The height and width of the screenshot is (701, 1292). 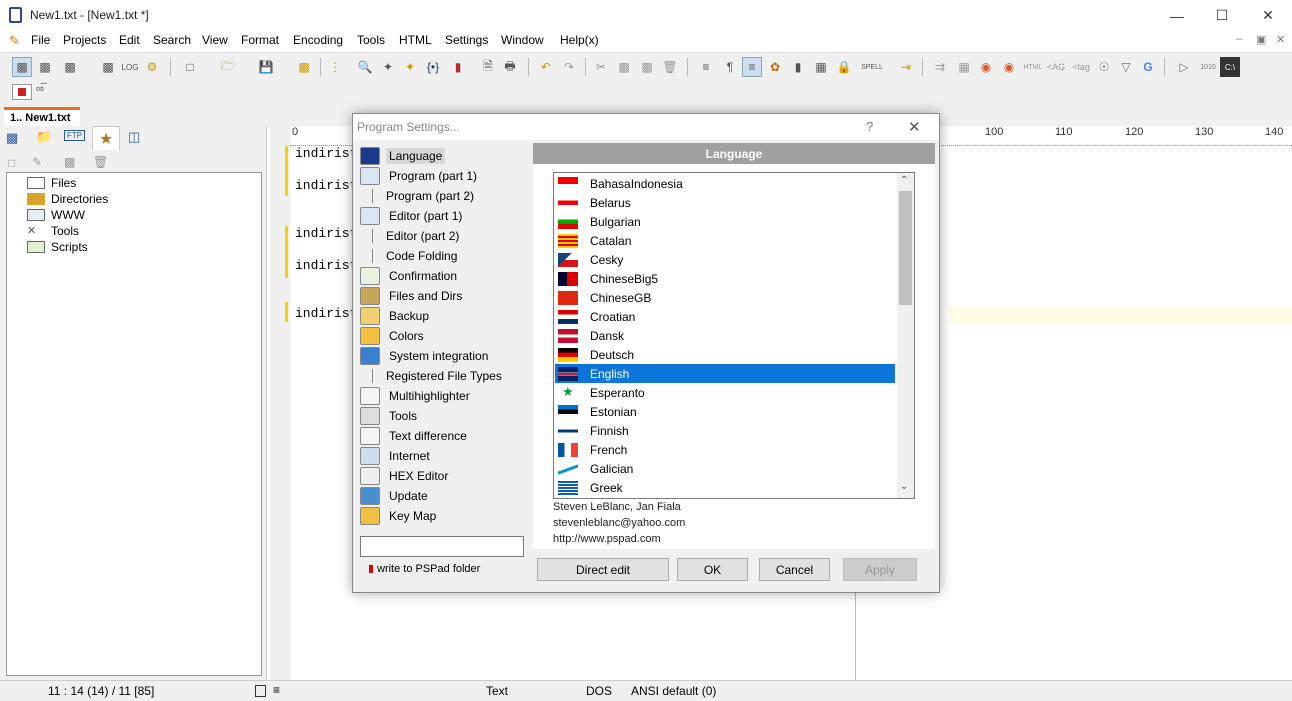 I want to click on lock-icon: 🔒, so click(x=844, y=67).